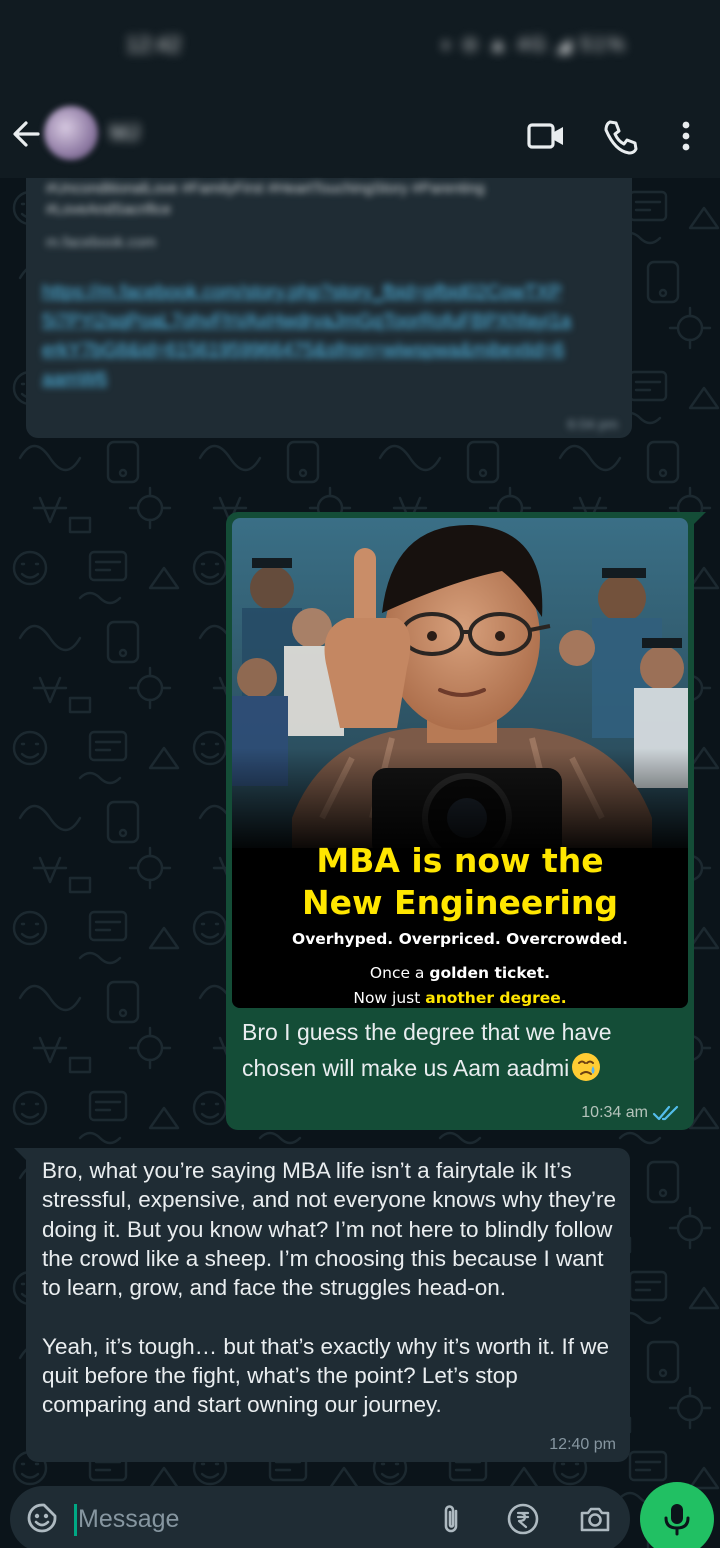  I want to click on back-button, so click(26, 134).